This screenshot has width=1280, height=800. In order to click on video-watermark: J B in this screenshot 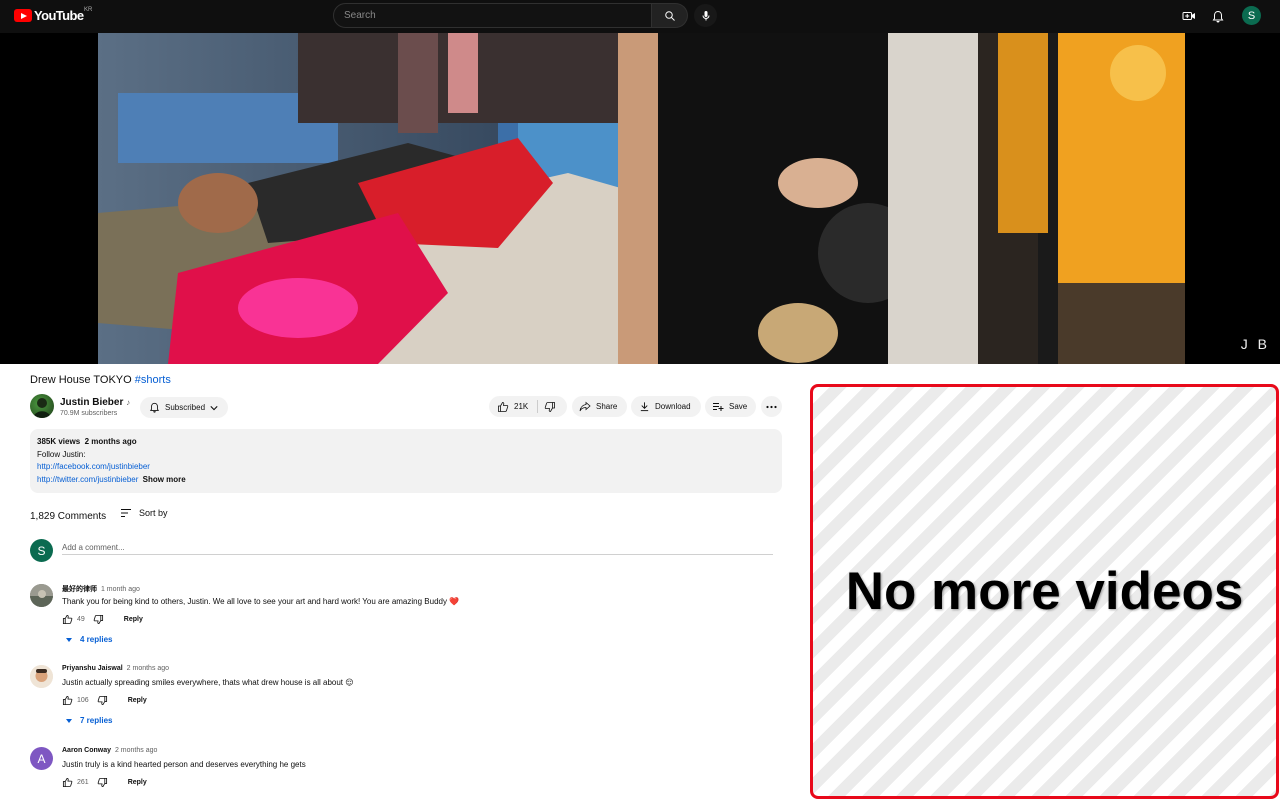, I will do `click(1255, 344)`.